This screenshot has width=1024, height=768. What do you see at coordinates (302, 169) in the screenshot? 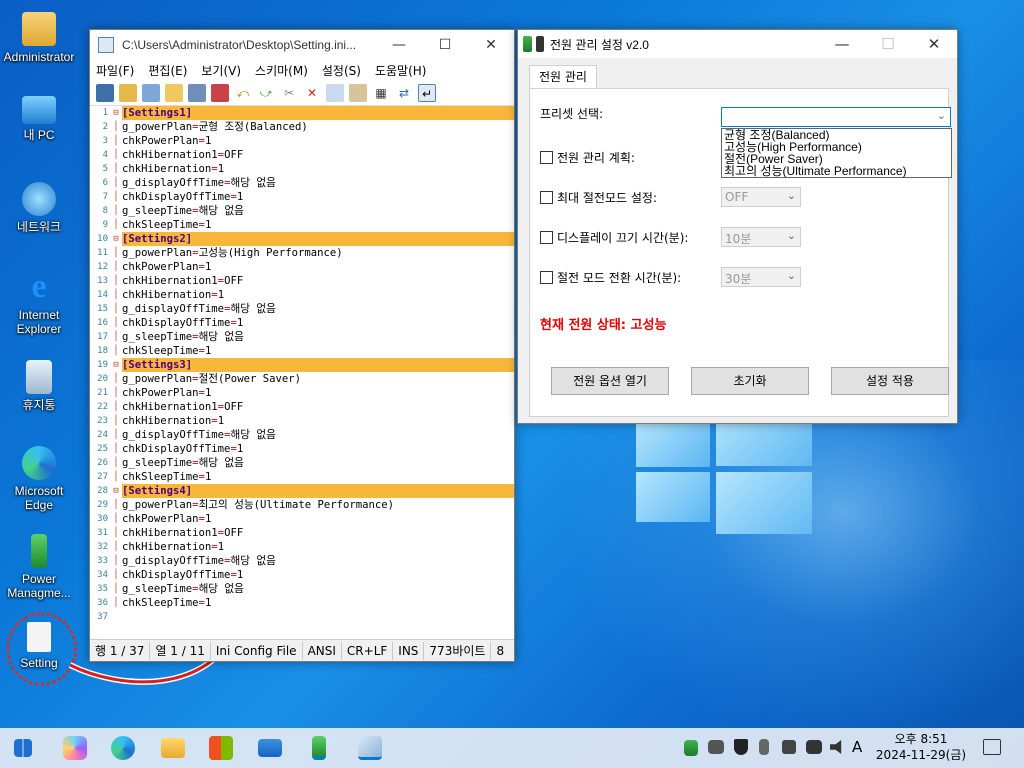
I see `code-line: 5 │ chkHibernation=1` at bounding box center [302, 169].